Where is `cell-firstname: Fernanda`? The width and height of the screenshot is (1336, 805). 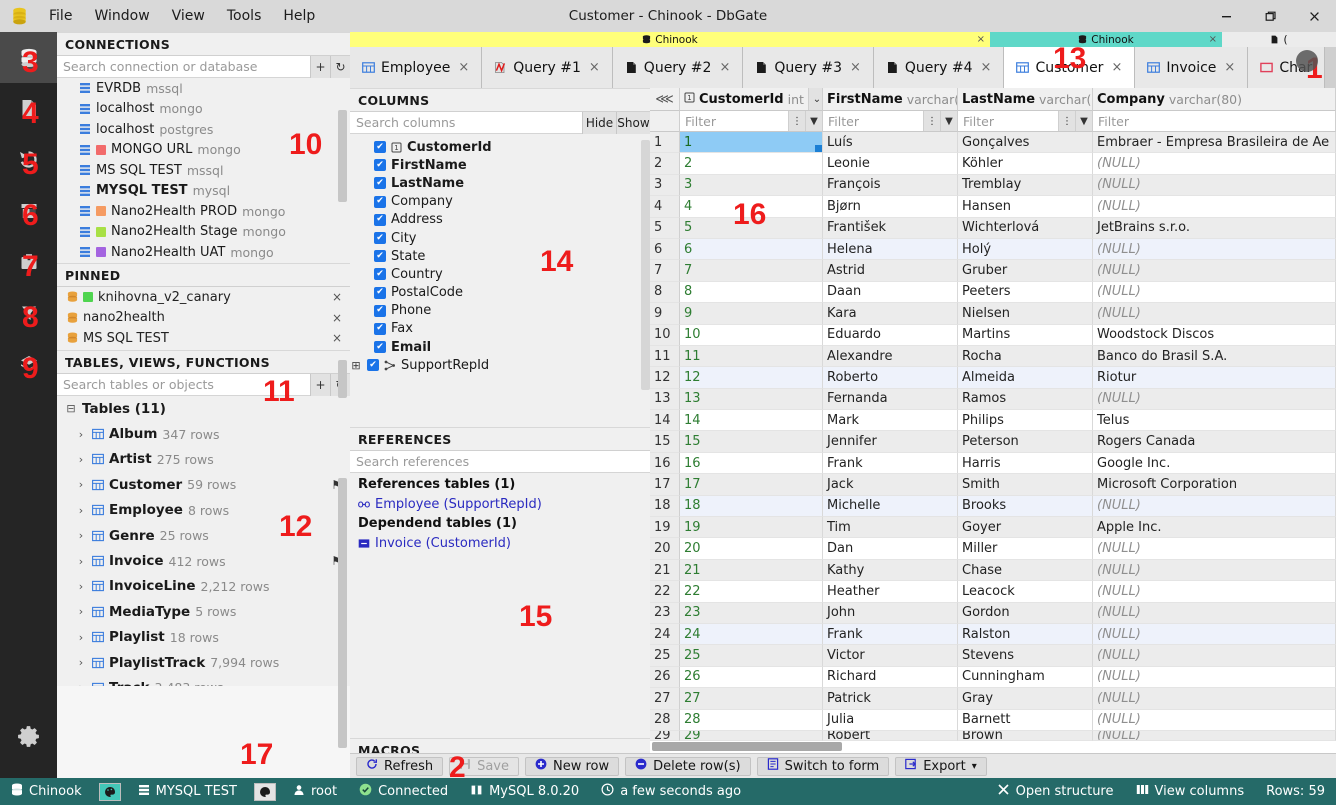
cell-firstname: Fernanda is located at coordinates (890, 399).